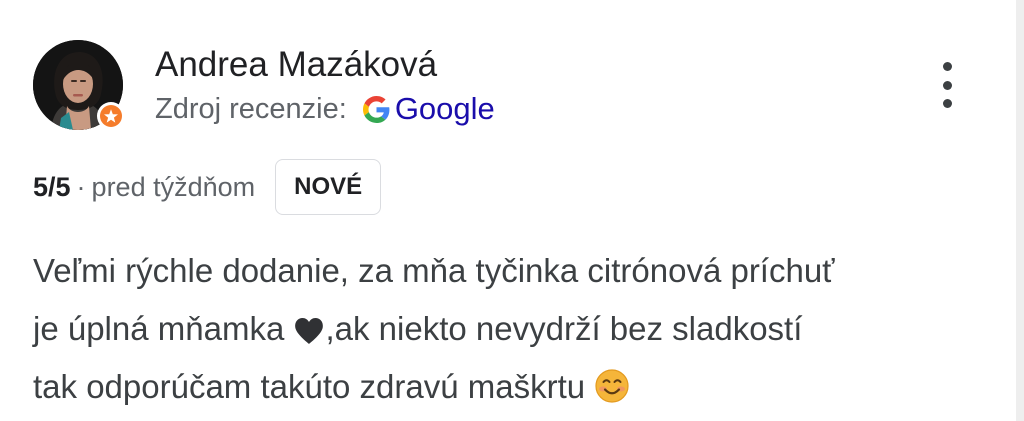 This screenshot has width=1024, height=421. I want to click on new-badge: NOVÉ, so click(328, 187).